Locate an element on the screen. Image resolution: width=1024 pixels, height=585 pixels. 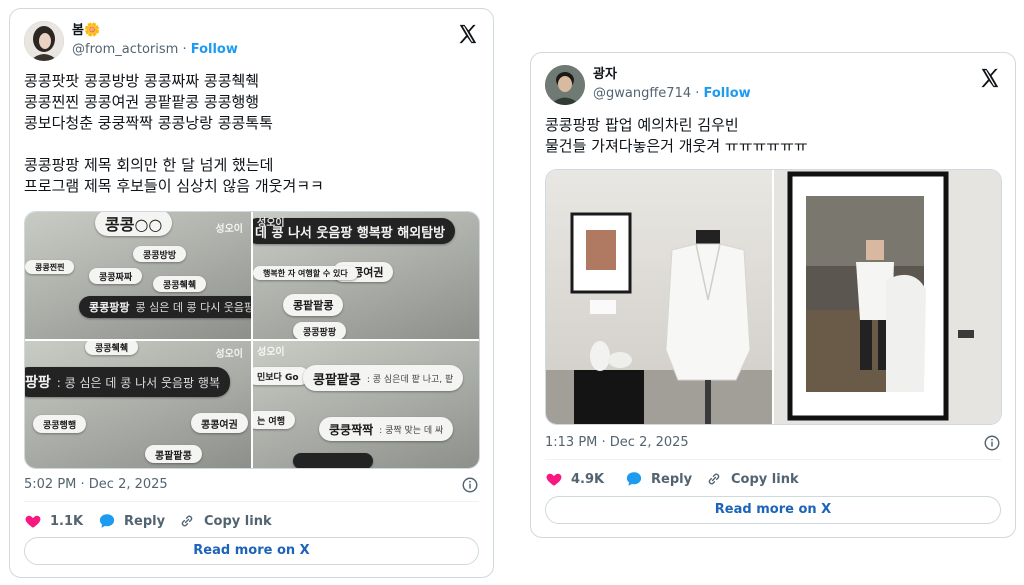
sign: 콩팥팥콩 : 콩 심은데 팥 나고, 팥 is located at coordinates (383, 378).